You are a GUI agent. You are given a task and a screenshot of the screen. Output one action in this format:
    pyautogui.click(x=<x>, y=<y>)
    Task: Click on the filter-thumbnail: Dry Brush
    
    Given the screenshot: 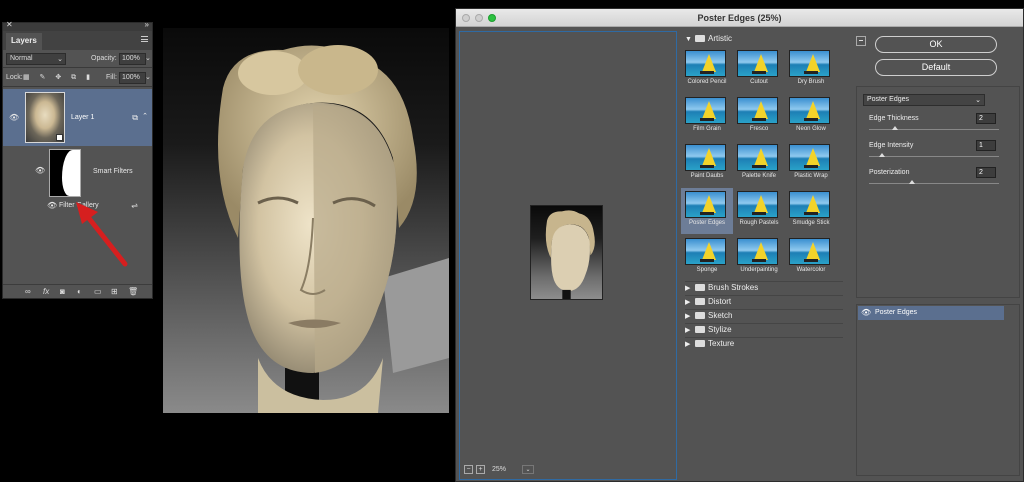 What is the action you would take?
    pyautogui.click(x=811, y=70)
    